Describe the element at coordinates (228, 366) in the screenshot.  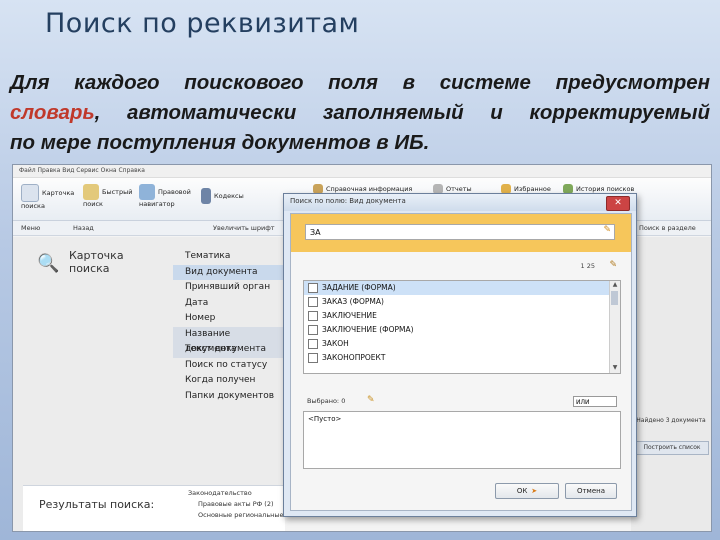
I see `field-status: Поиск по статусу` at that location.